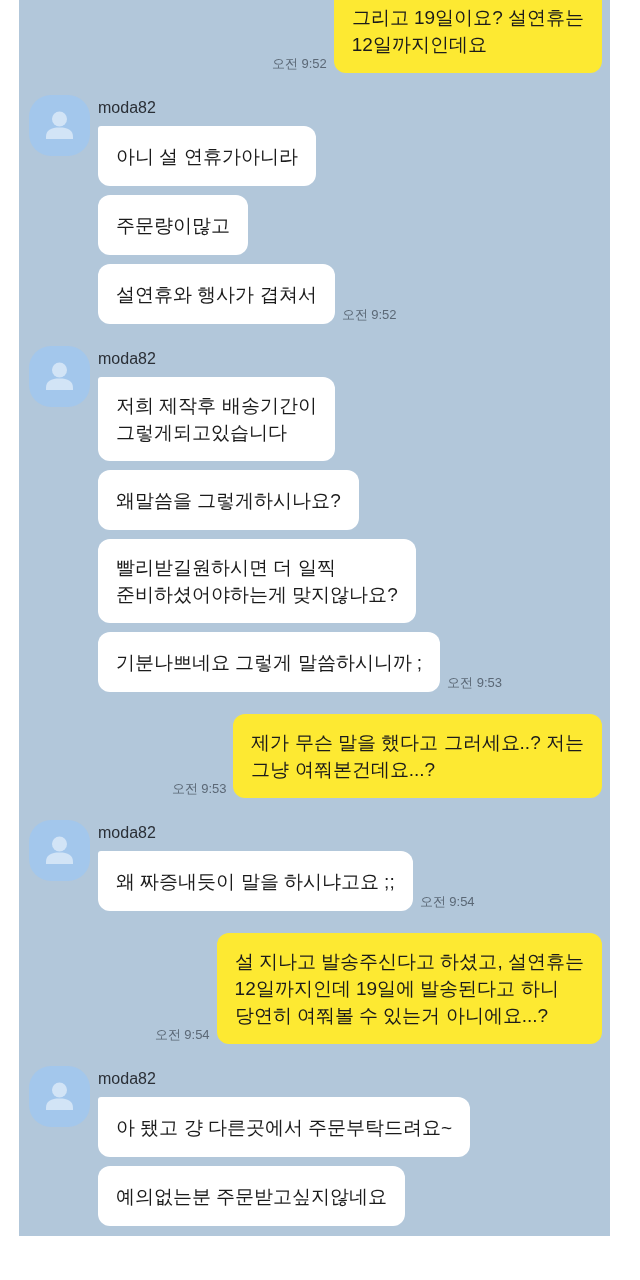 The height and width of the screenshot is (1280, 640). Describe the element at coordinates (467, 36) in the screenshot. I see `sent-message-bubble: 그리고 19일이요? 설연휴는 12일까지인데요` at that location.